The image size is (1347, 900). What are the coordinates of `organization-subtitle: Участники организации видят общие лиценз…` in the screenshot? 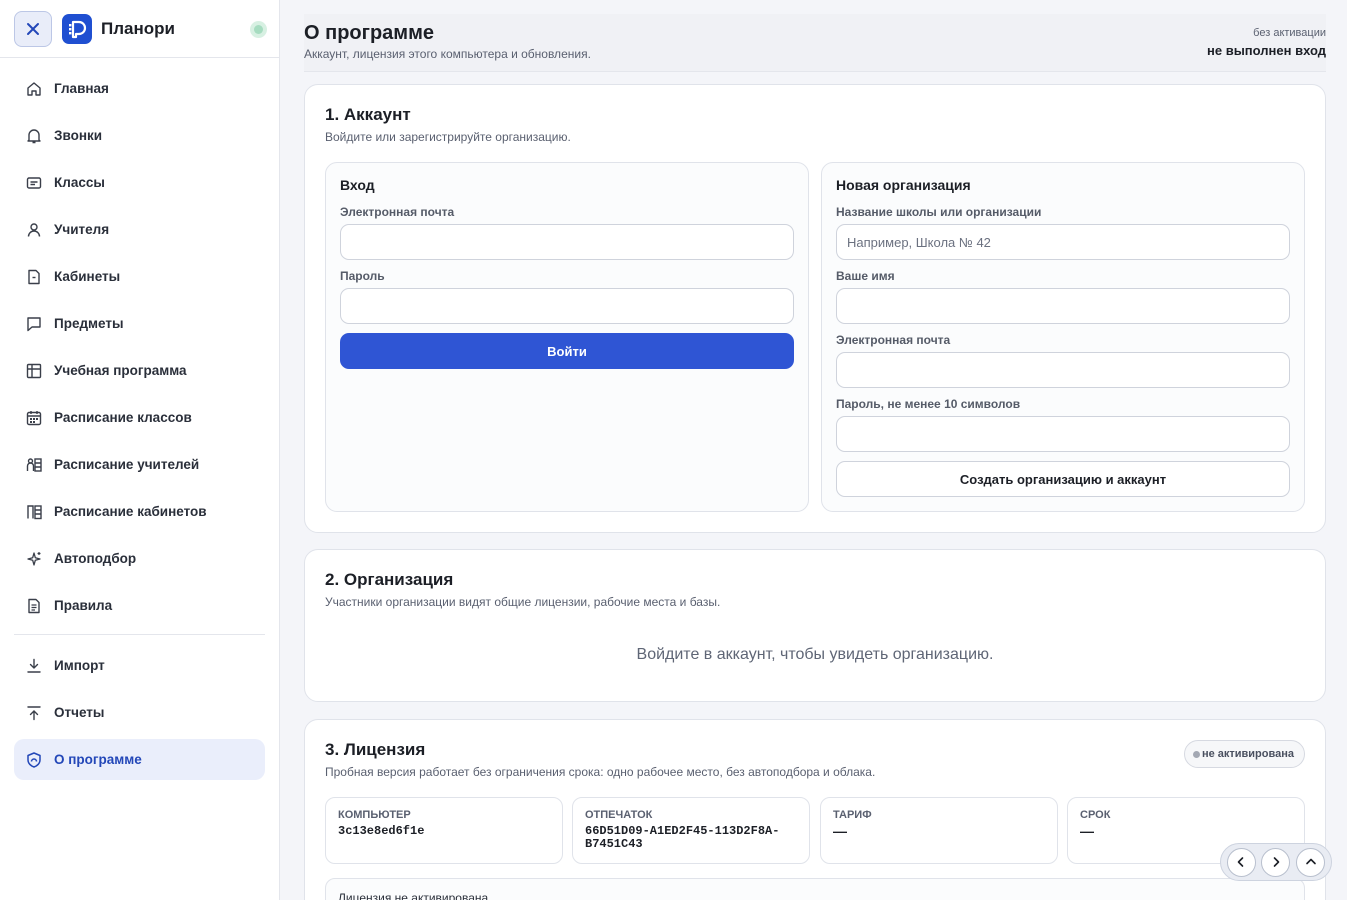 It's located at (523, 602).